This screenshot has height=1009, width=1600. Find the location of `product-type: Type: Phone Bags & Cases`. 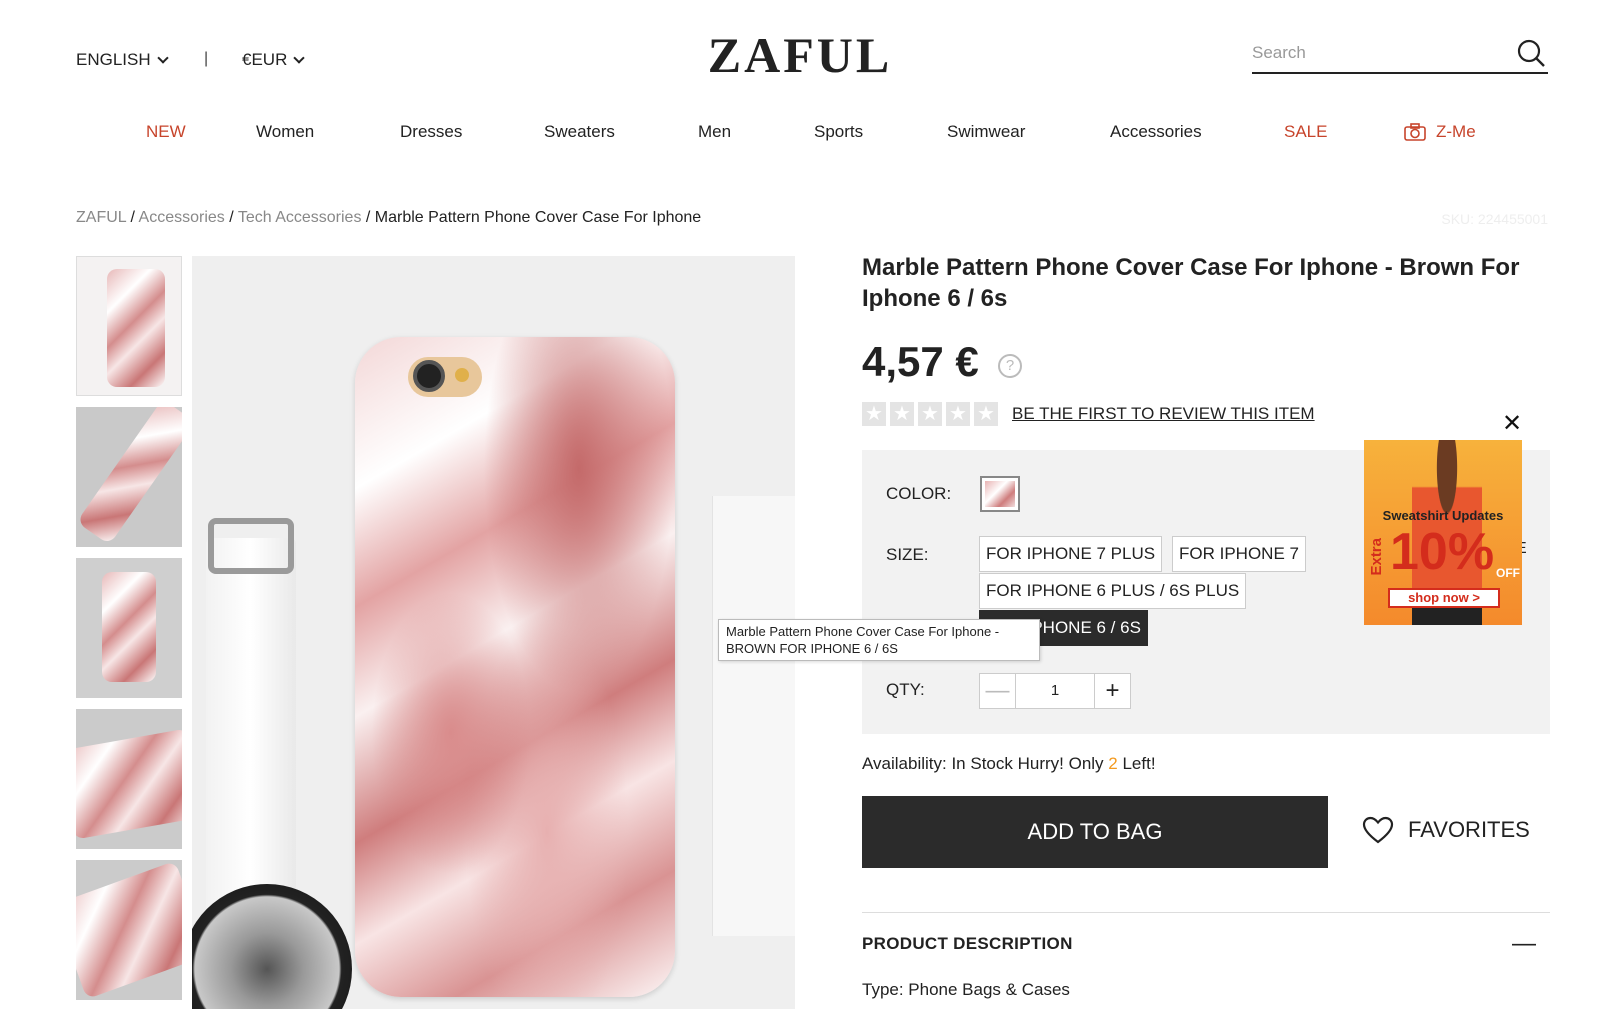

product-type: Type: Phone Bags & Cases is located at coordinates (966, 989).